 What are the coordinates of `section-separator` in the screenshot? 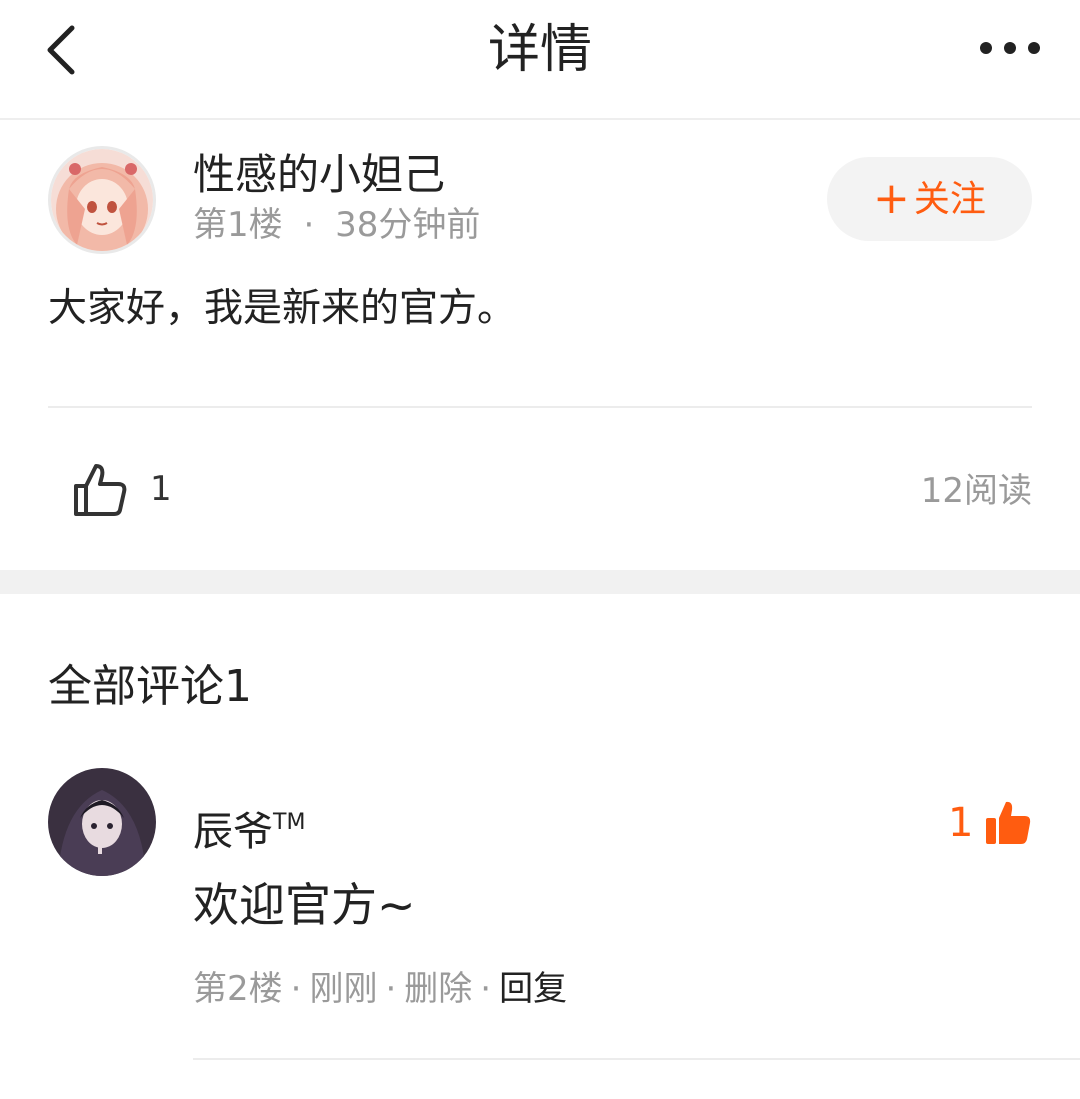 It's located at (540, 582).